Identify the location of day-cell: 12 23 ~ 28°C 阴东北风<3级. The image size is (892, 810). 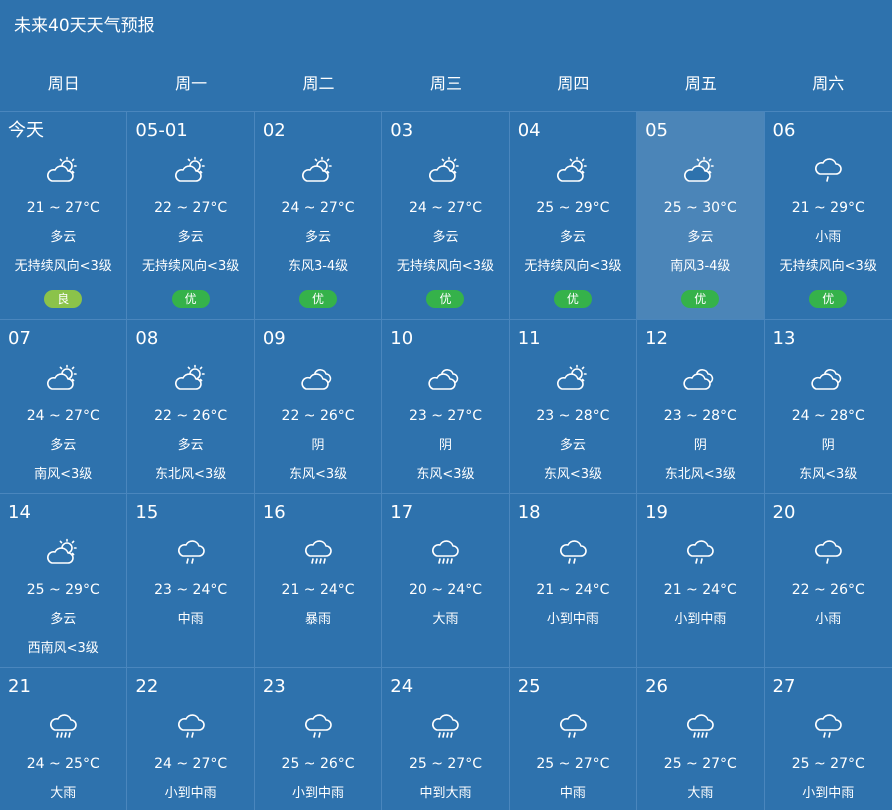
(701, 406).